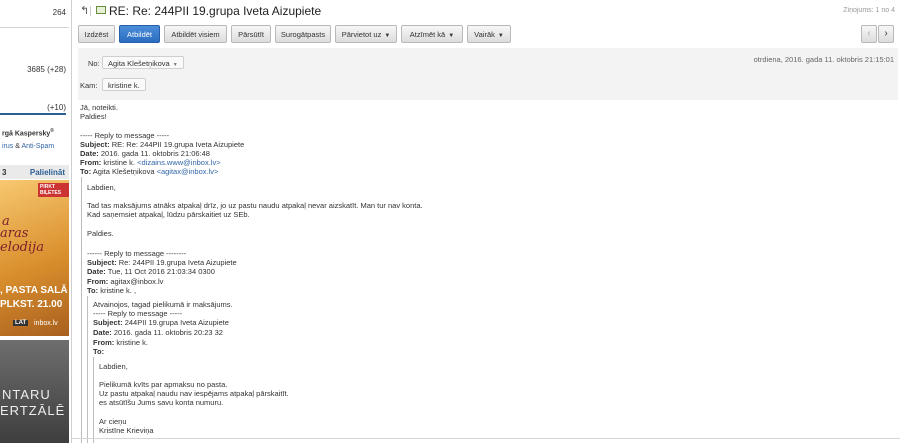  Describe the element at coordinates (484, 34) in the screenshot. I see `more-label: Vairāk` at that location.